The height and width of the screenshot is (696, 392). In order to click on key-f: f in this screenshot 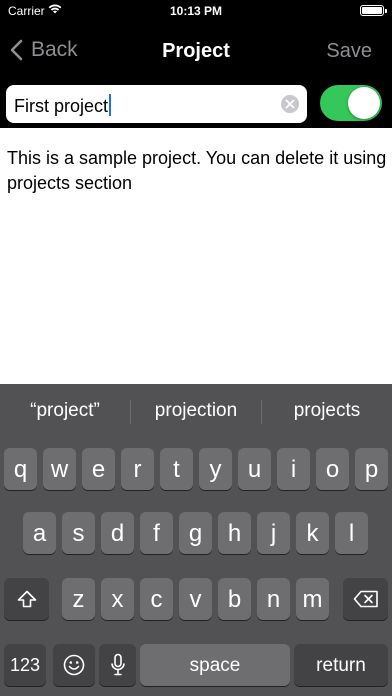, I will do `click(156, 533)`.